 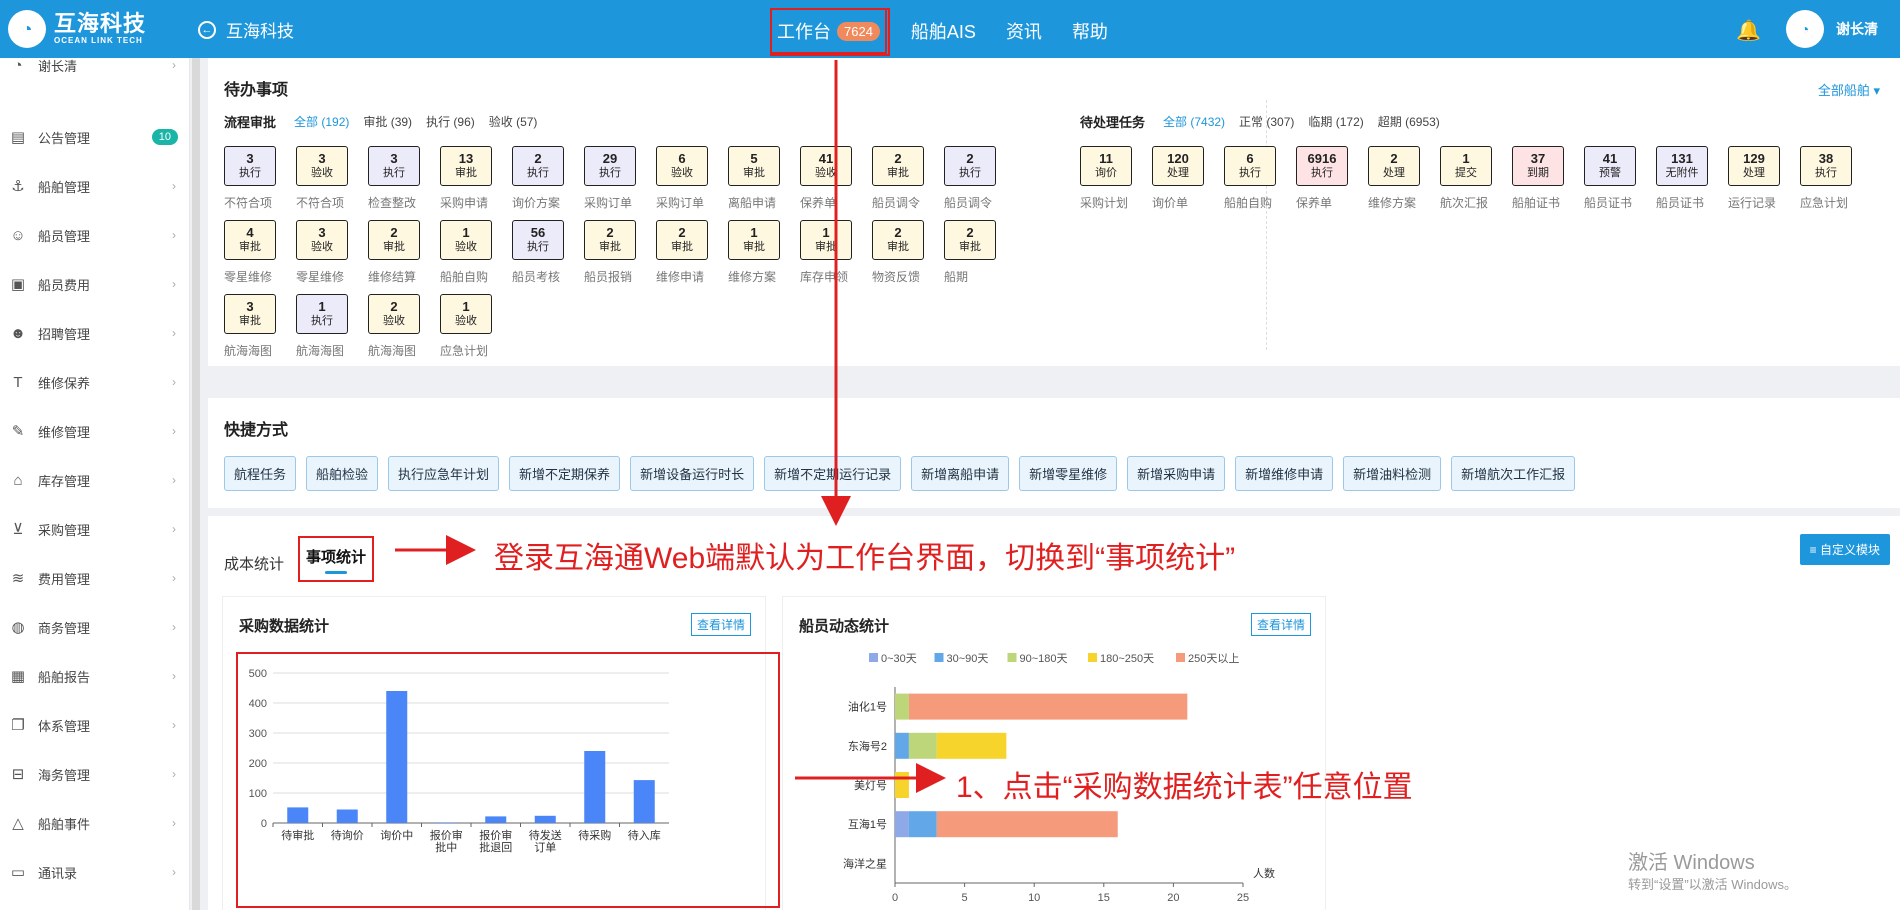 I want to click on watermark-line1: 激活 Windows, so click(x=1691, y=863).